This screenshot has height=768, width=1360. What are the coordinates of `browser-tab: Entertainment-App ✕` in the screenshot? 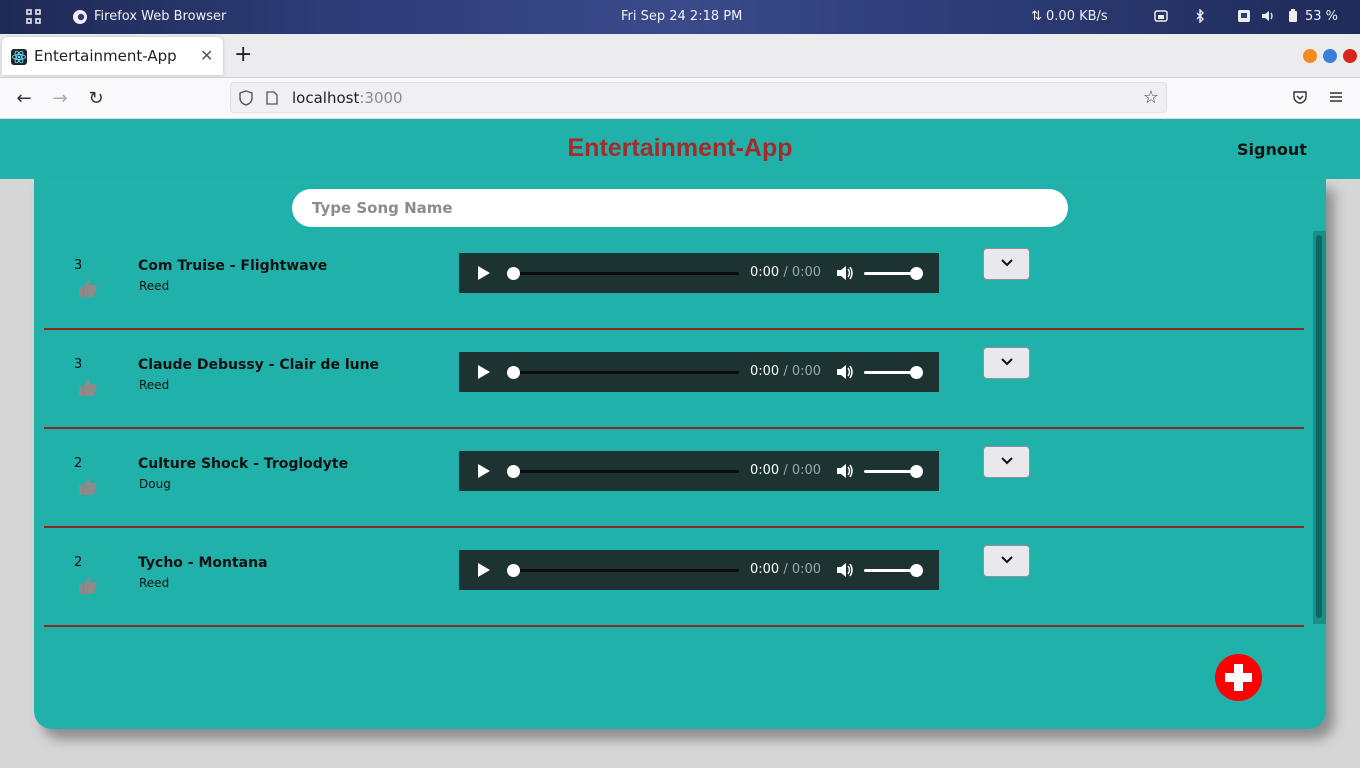 It's located at (112, 56).